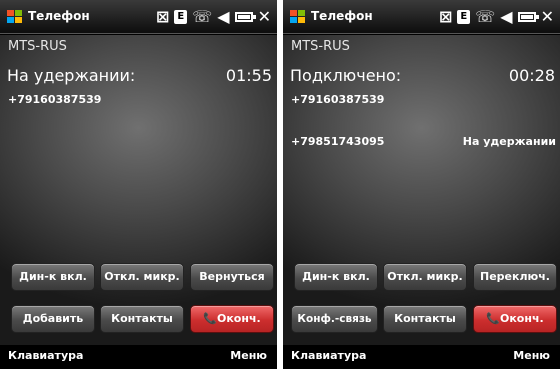  Describe the element at coordinates (531, 75) in the screenshot. I see `call-timer: 00:28` at that location.